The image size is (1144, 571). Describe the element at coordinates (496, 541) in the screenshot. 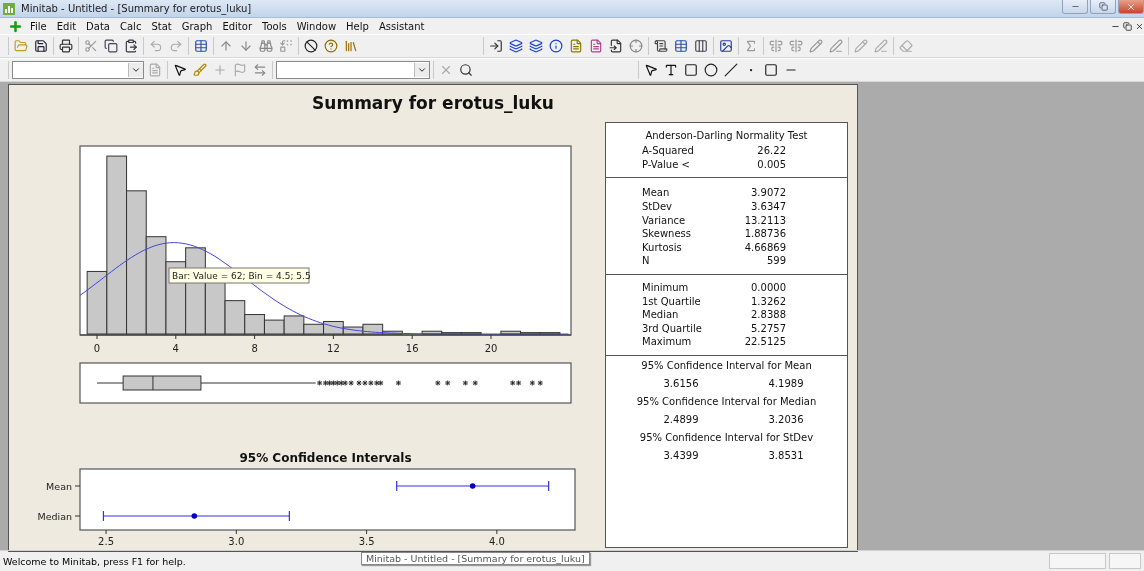

I see `axis-tick-label: 4.0` at that location.